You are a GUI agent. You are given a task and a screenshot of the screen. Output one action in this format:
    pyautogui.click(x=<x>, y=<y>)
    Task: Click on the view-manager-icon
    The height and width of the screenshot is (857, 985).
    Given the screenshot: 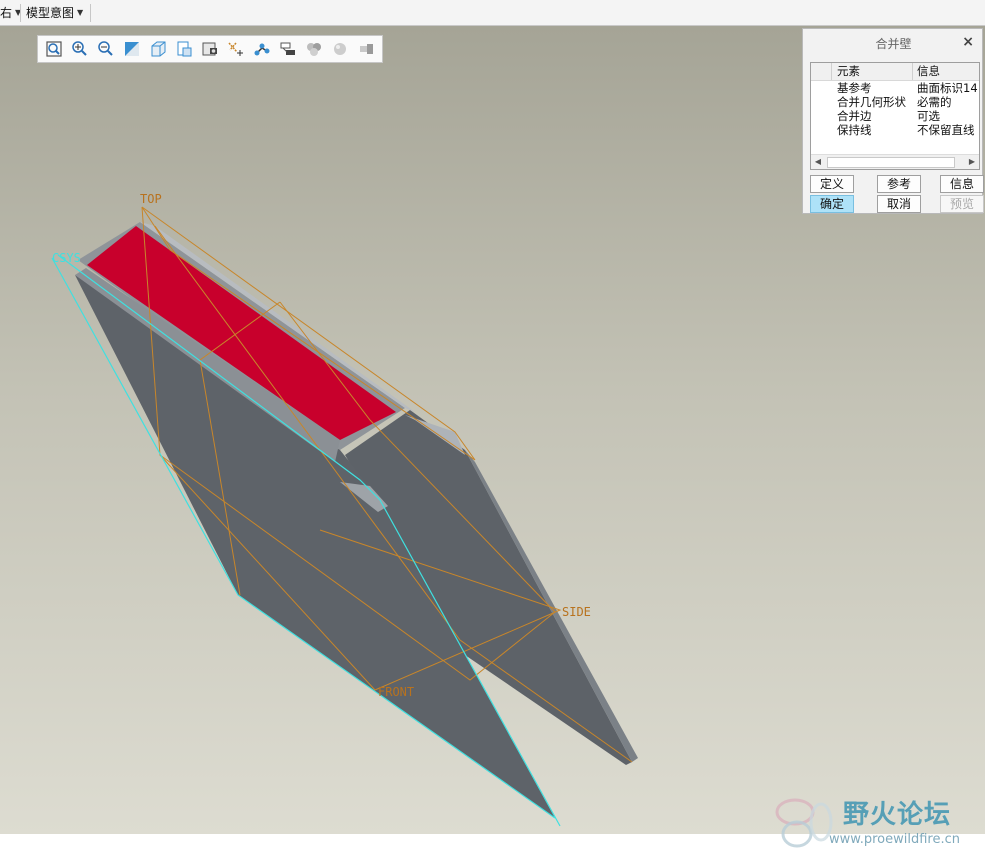 What is the action you would take?
    pyautogui.click(x=210, y=49)
    